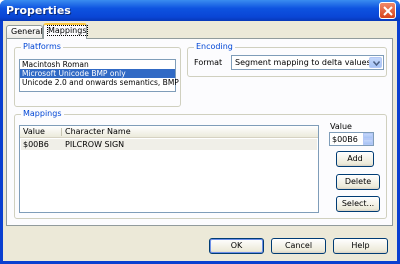 This screenshot has width=400, height=264. I want to click on chevron-down-icon, so click(376, 63).